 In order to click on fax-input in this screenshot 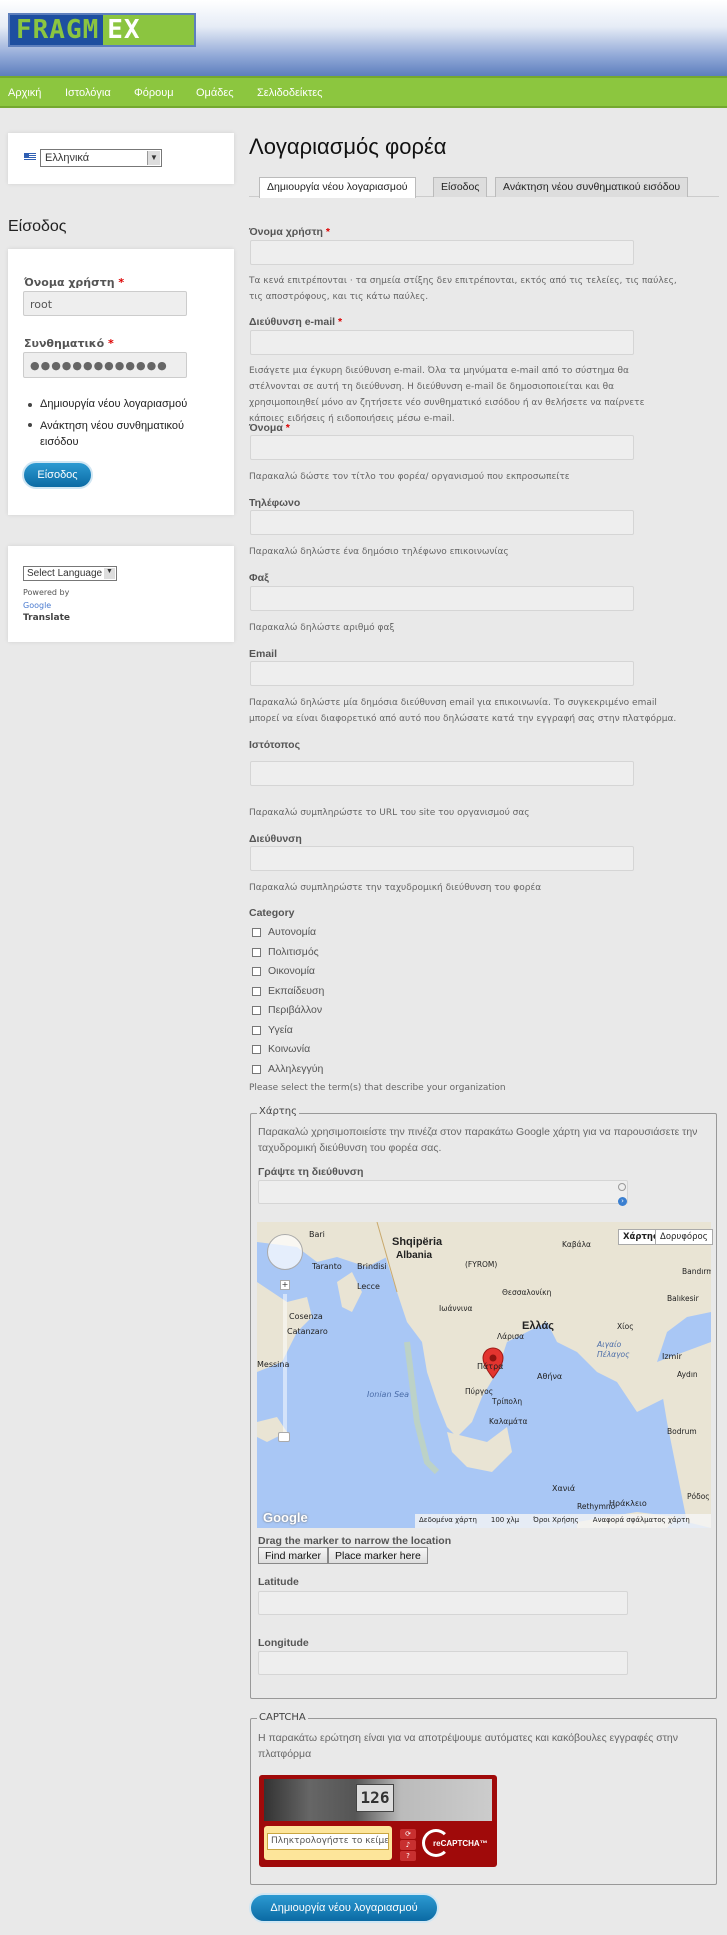, I will do `click(442, 598)`.